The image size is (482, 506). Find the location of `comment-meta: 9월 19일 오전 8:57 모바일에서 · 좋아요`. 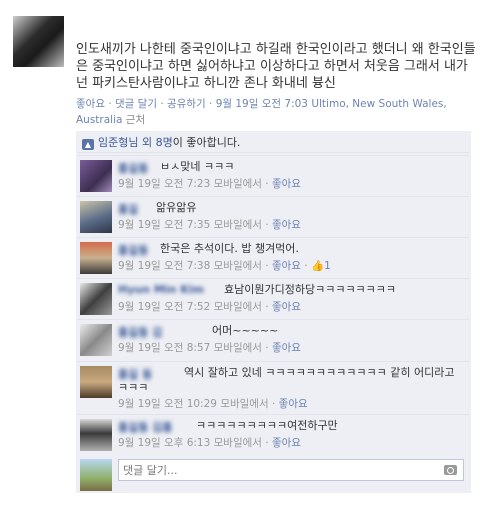

comment-meta: 9월 19일 오전 8:57 모바일에서 · 좋아요 is located at coordinates (209, 347).